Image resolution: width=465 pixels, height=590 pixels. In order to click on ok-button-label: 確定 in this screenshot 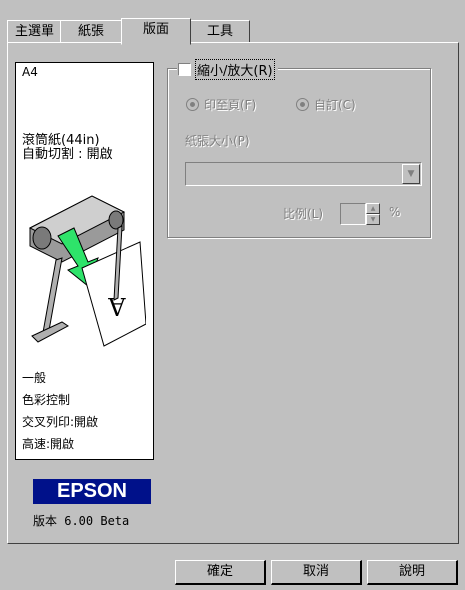, I will do `click(219, 571)`.